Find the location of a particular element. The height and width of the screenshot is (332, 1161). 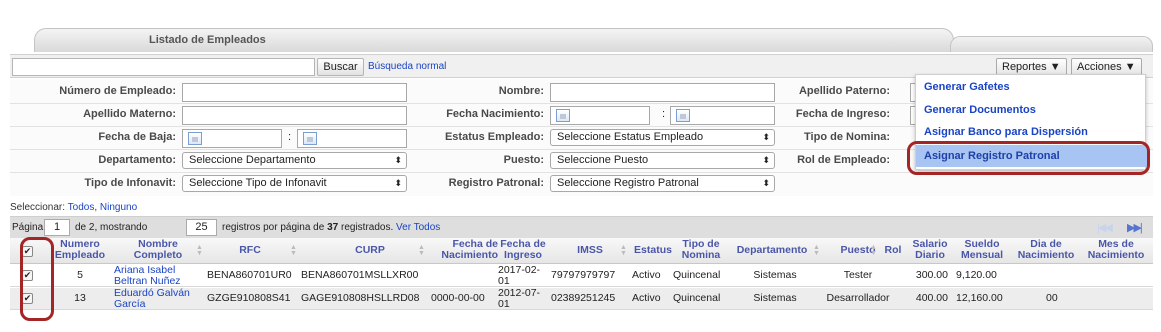

fecha-nacimiento-from is located at coordinates (600, 115).